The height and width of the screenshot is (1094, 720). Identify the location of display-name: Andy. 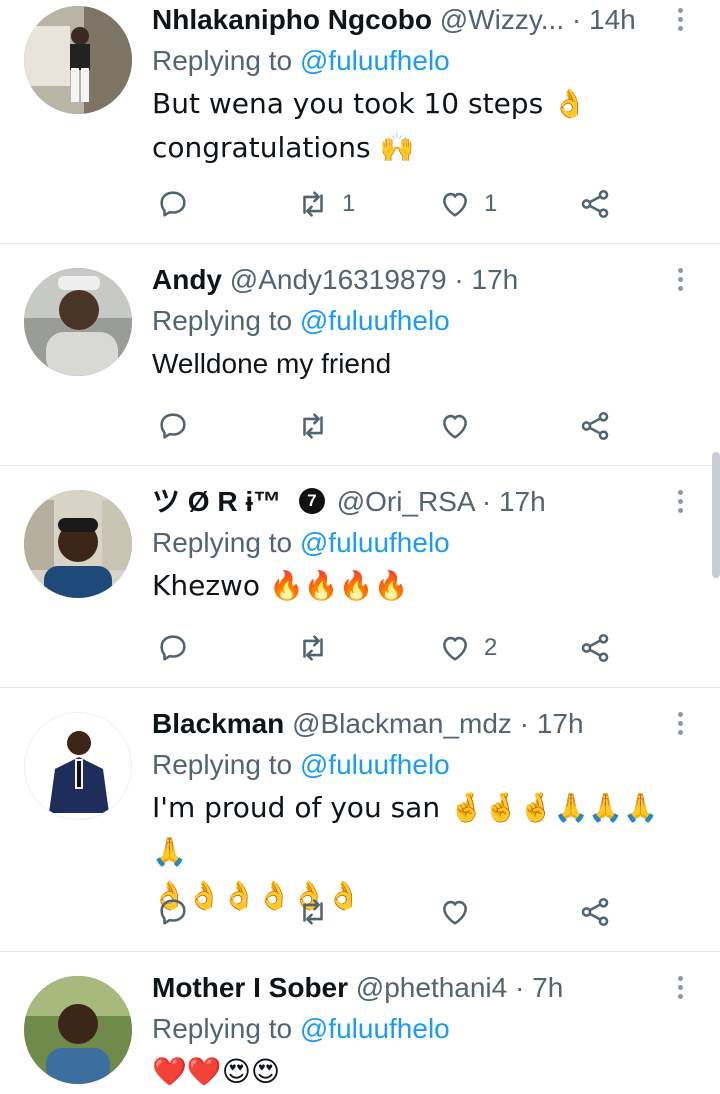
(187, 279).